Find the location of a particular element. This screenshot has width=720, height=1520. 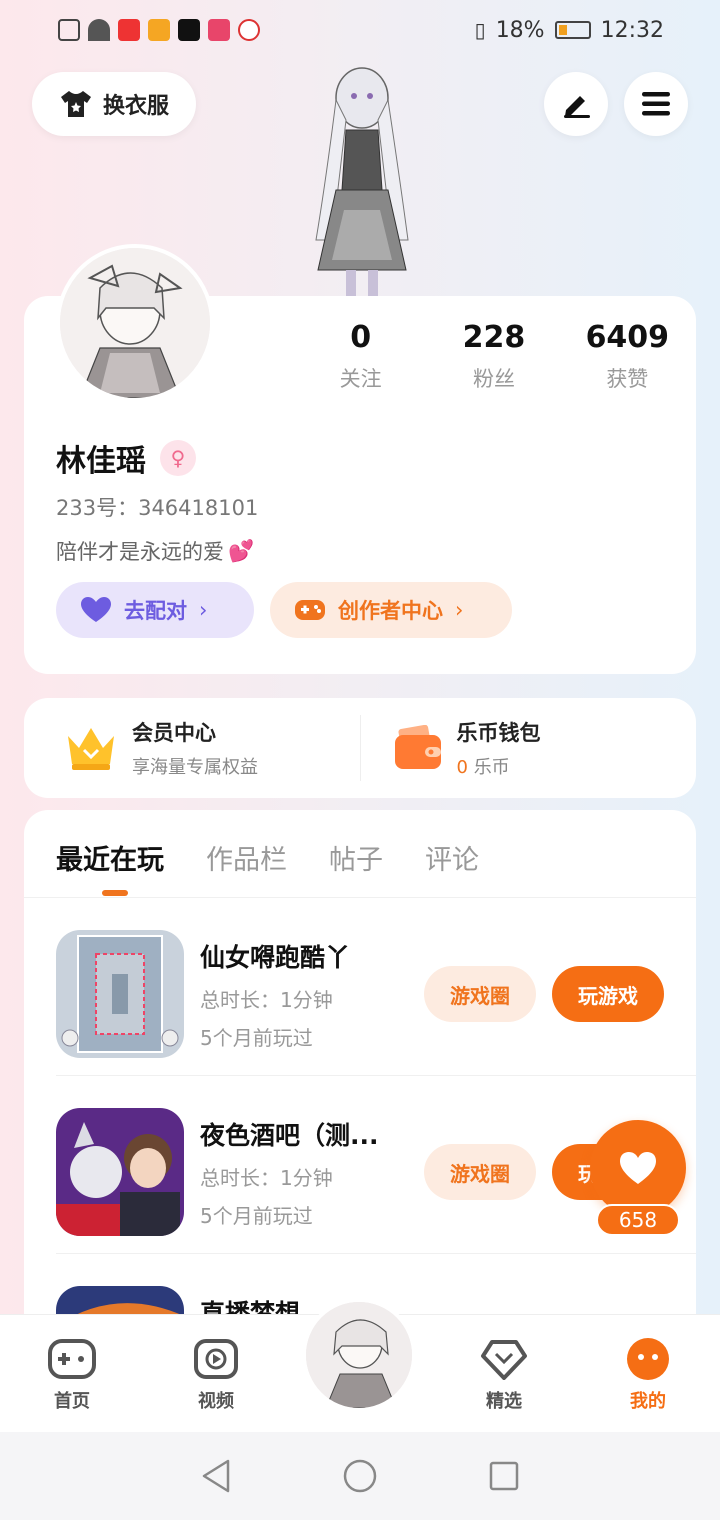

wifi-icon is located at coordinates (99, 30).